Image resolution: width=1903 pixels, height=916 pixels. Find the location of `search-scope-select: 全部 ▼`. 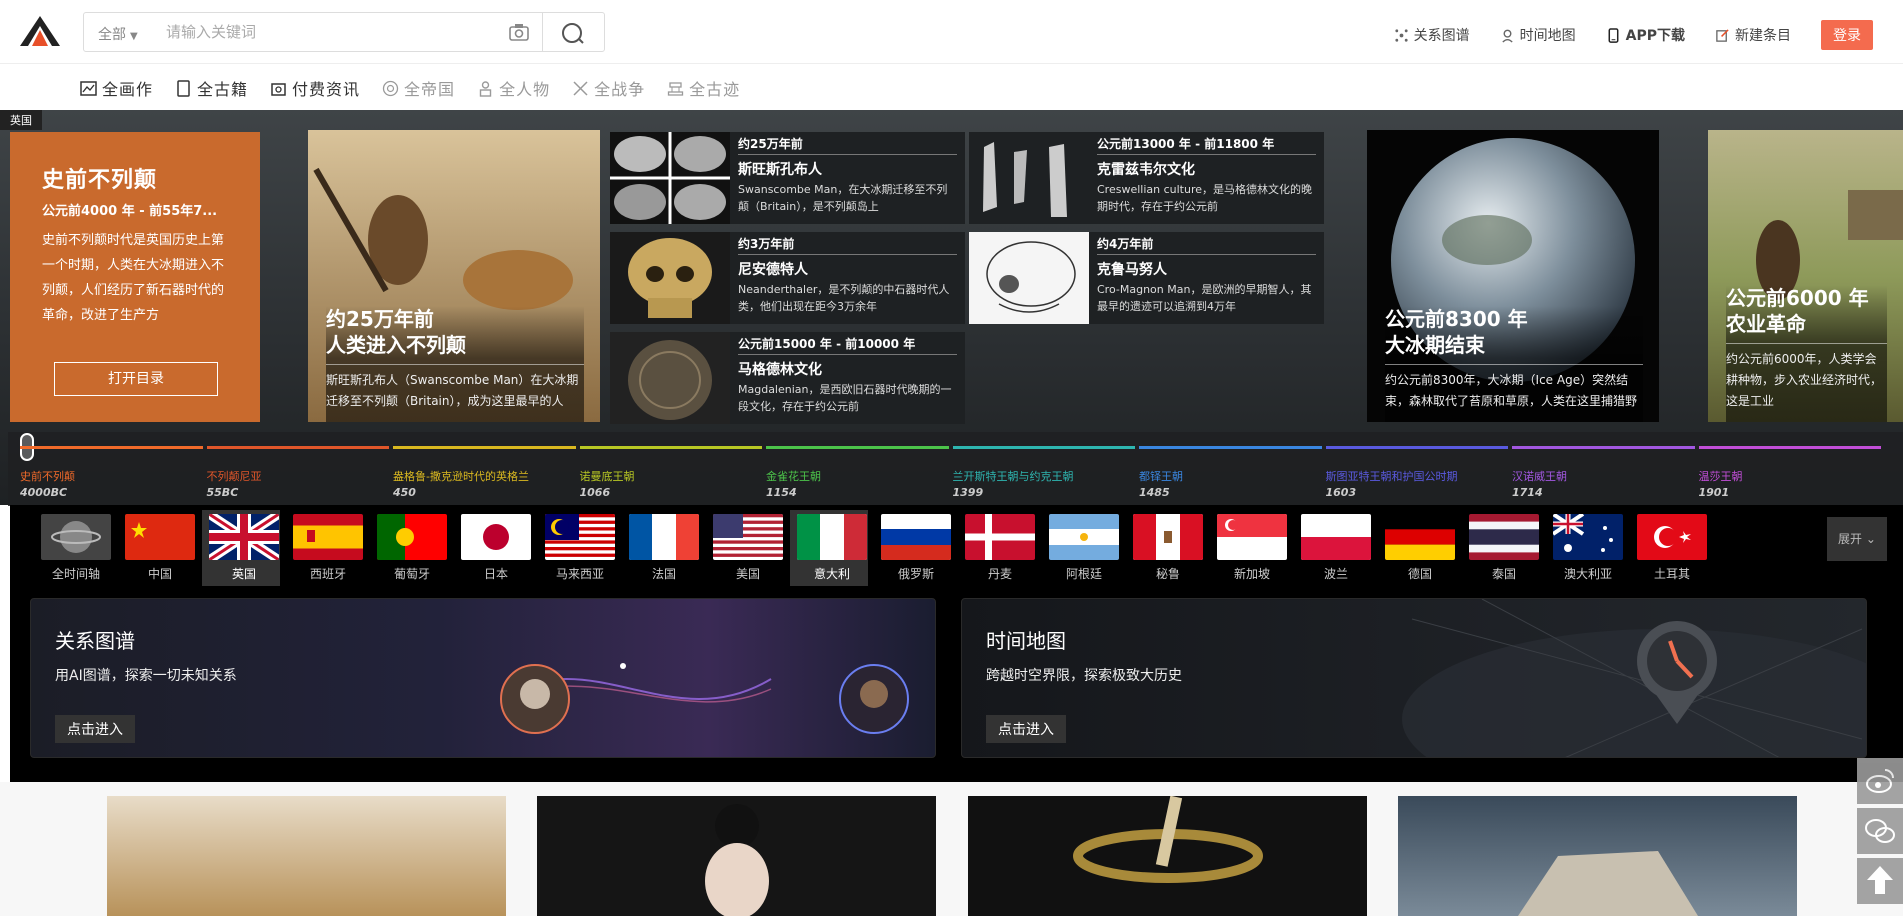

search-scope-select: 全部 ▼ is located at coordinates (118, 34).